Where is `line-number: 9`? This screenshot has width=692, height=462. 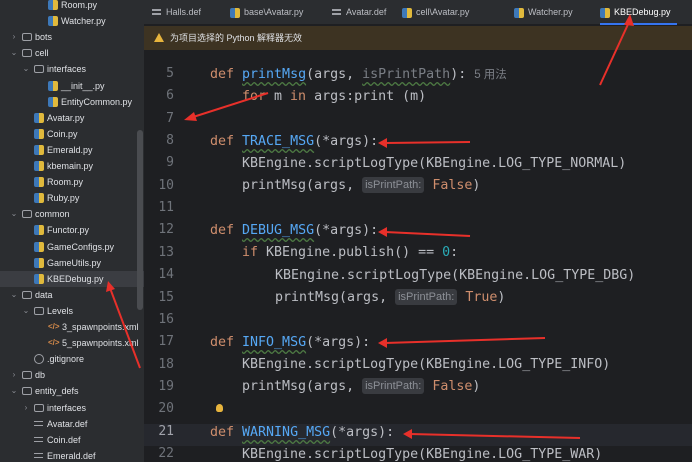
line-number: 9 is located at coordinates (159, 163).